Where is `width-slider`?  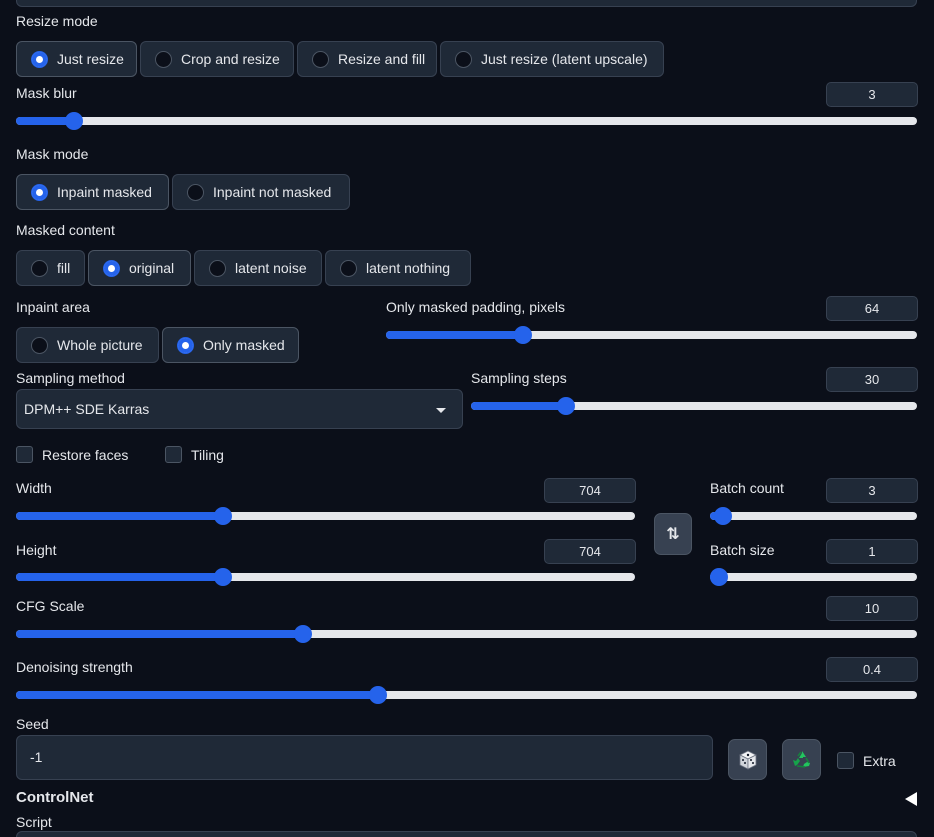
width-slider is located at coordinates (325, 516).